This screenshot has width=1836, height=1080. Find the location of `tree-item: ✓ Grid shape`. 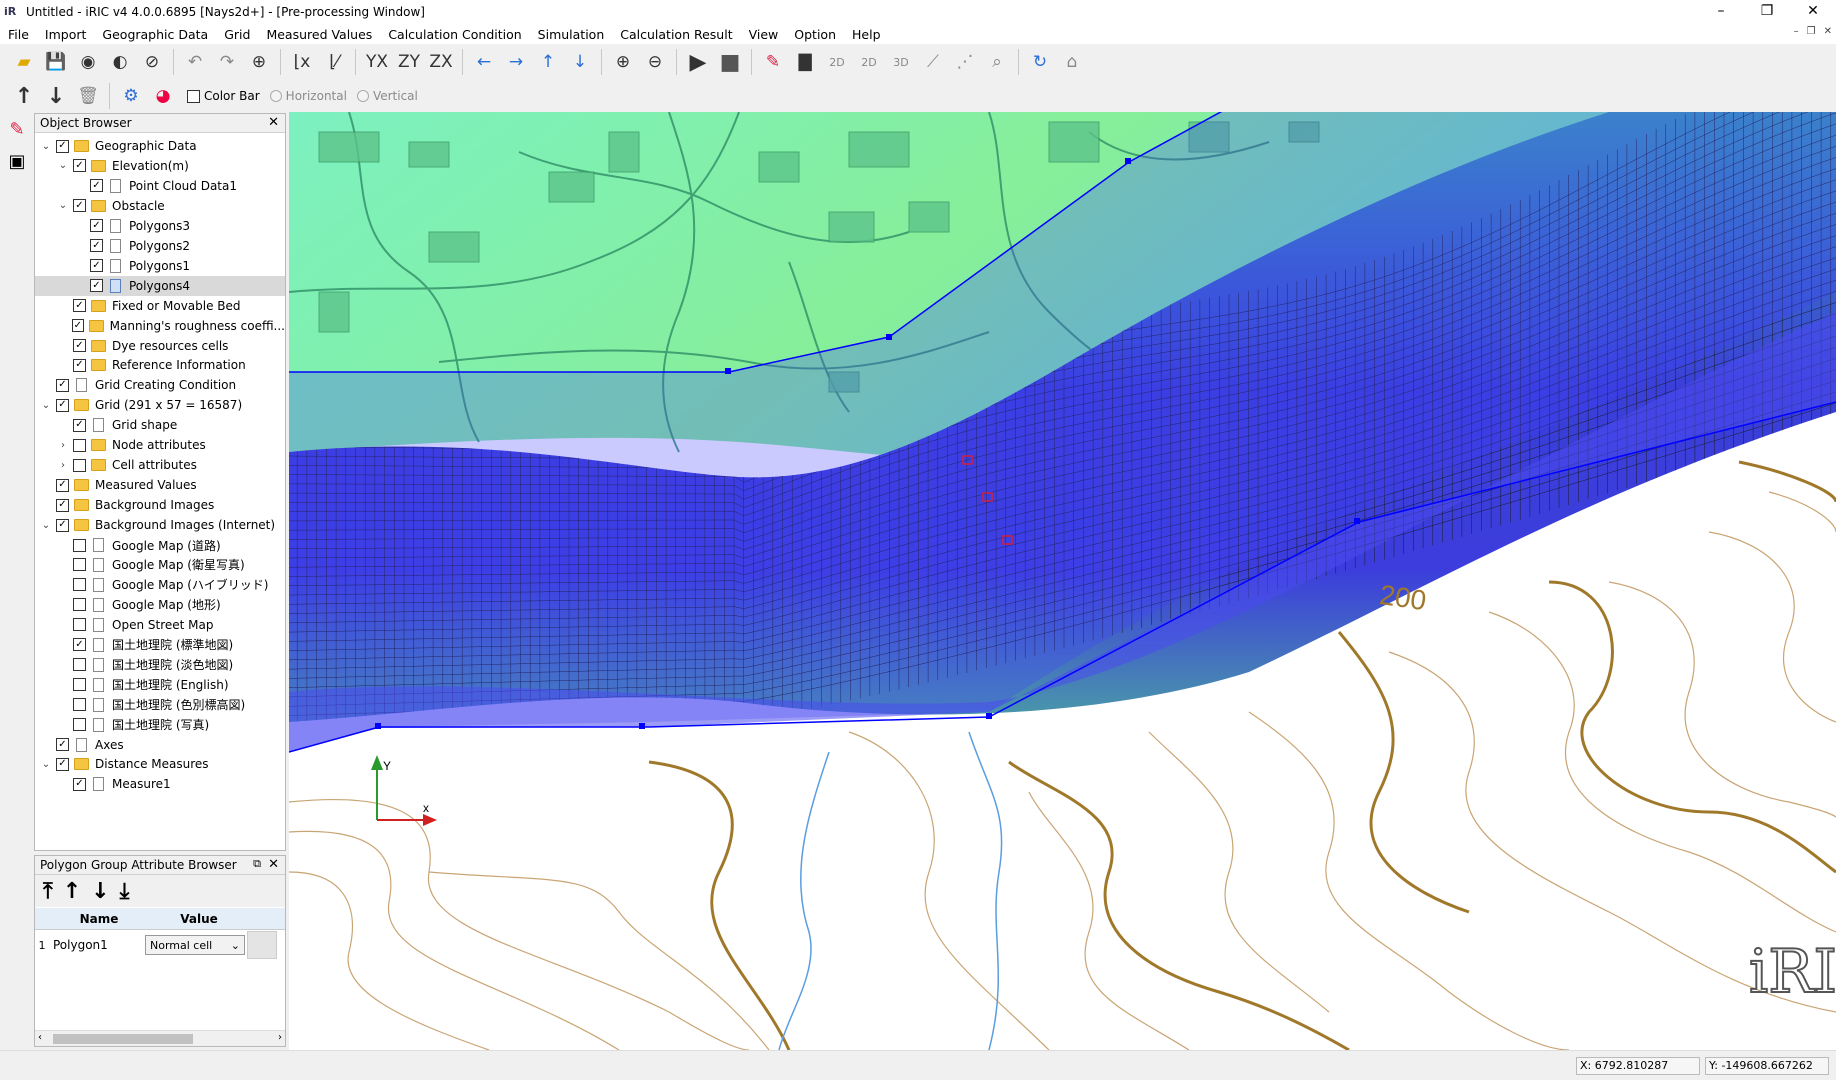

tree-item: ✓ Grid shape is located at coordinates (160, 425).